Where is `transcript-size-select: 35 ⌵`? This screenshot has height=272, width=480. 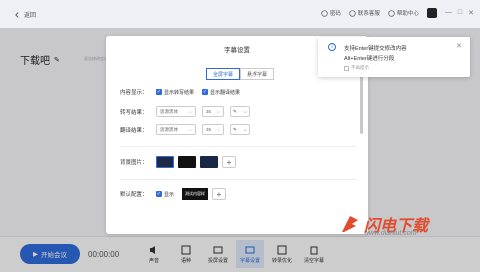 transcript-size-select: 35 ⌵ is located at coordinates (213, 111).